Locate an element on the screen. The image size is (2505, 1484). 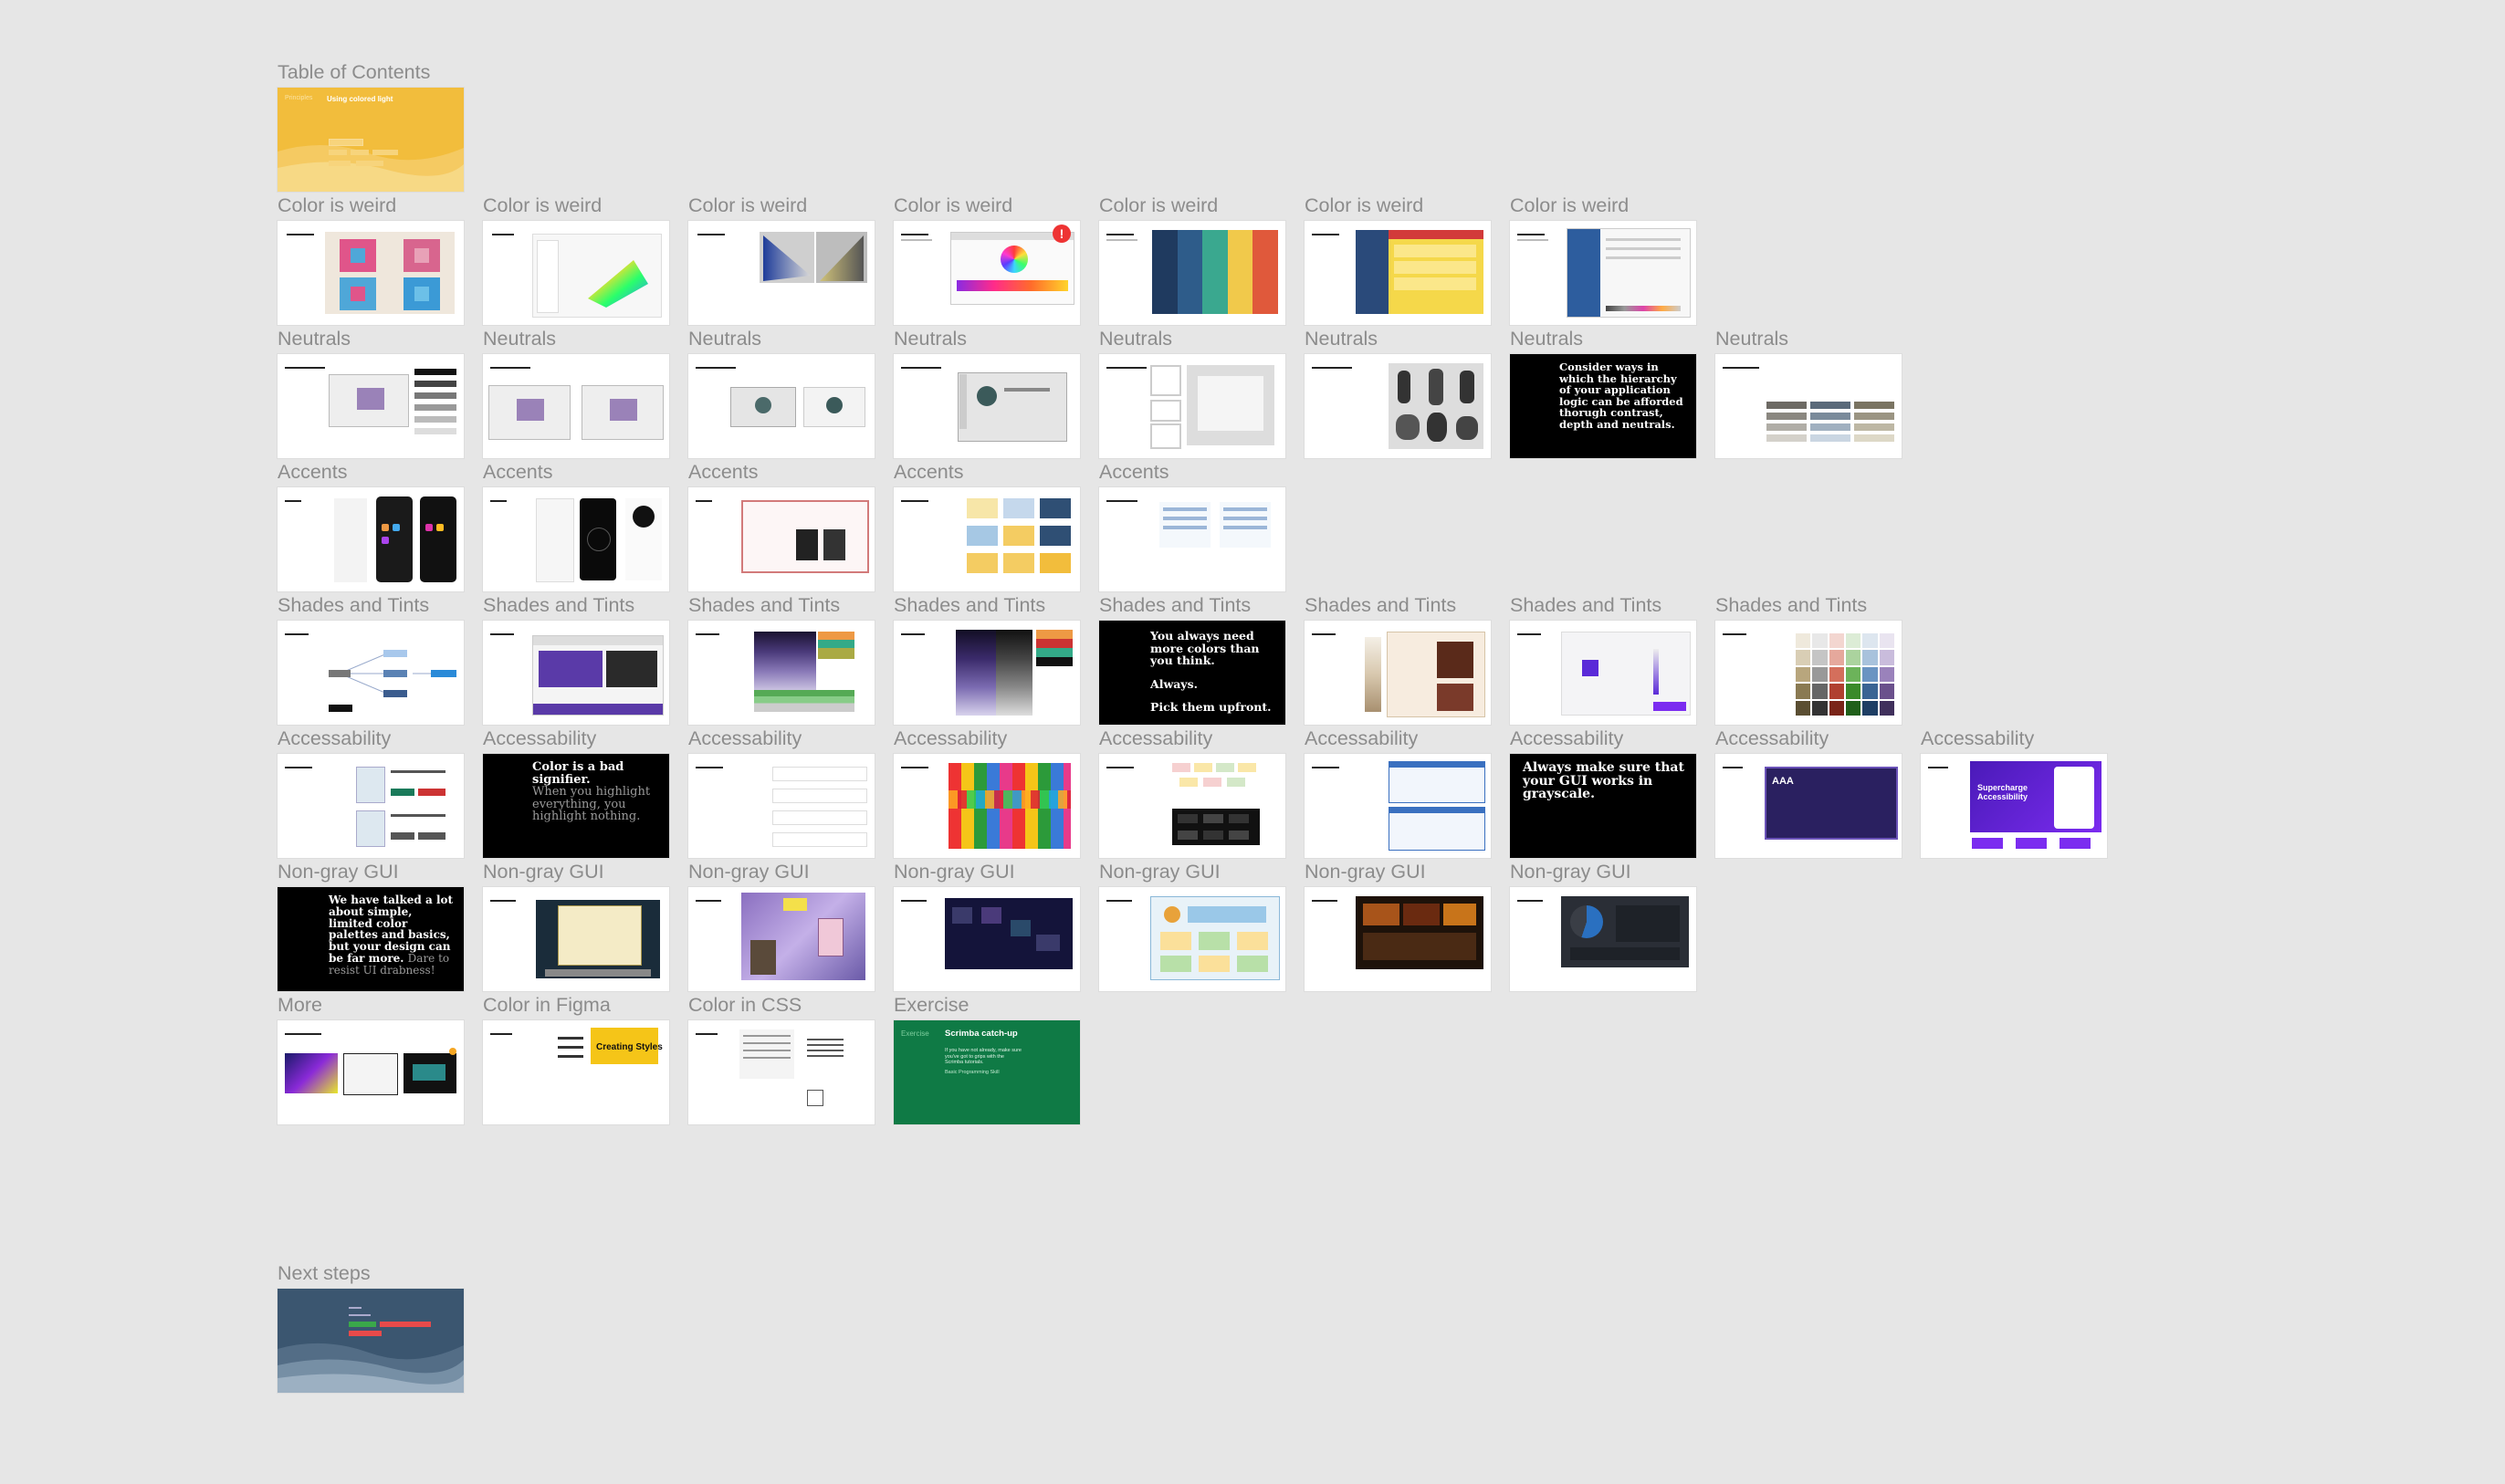
frame-label: Color in CSS is located at coordinates (745, 1005).